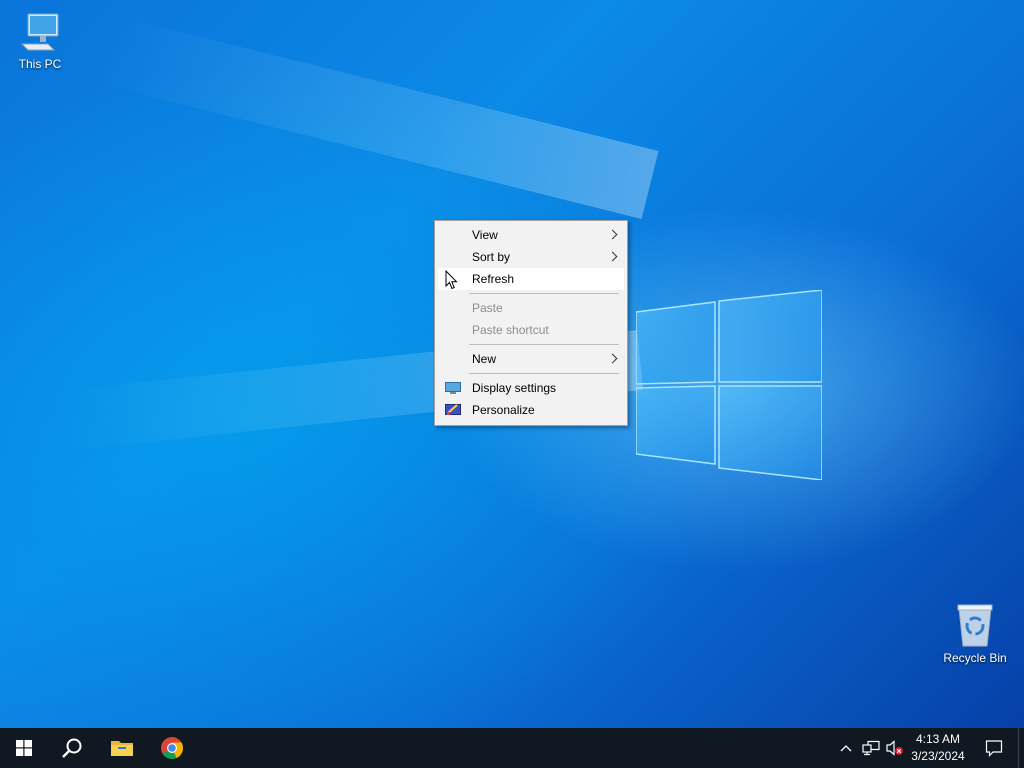 Image resolution: width=1024 pixels, height=768 pixels. What do you see at coordinates (975, 658) in the screenshot?
I see `desktop-icon-label: Recycle Bin` at bounding box center [975, 658].